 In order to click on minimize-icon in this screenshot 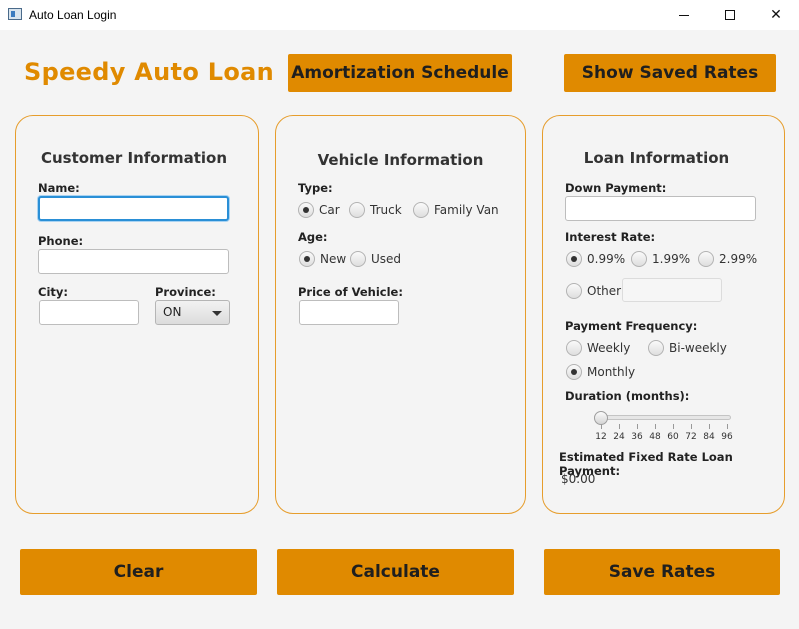, I will do `click(684, 15)`.